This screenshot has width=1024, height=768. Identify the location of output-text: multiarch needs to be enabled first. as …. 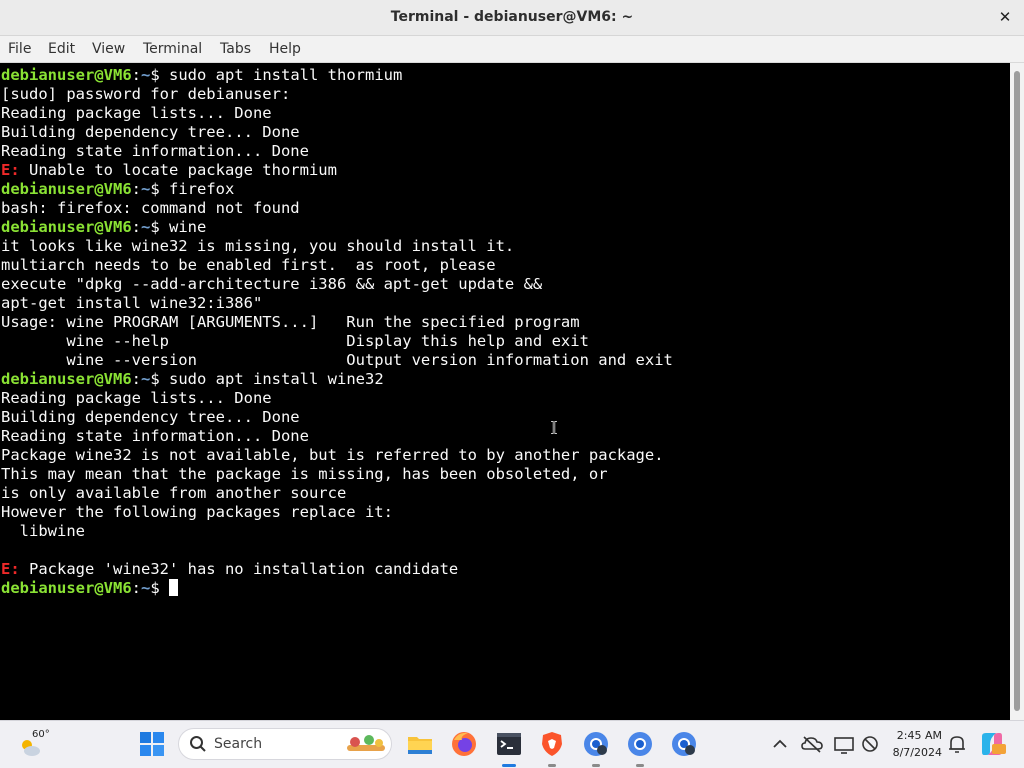
(248, 265).